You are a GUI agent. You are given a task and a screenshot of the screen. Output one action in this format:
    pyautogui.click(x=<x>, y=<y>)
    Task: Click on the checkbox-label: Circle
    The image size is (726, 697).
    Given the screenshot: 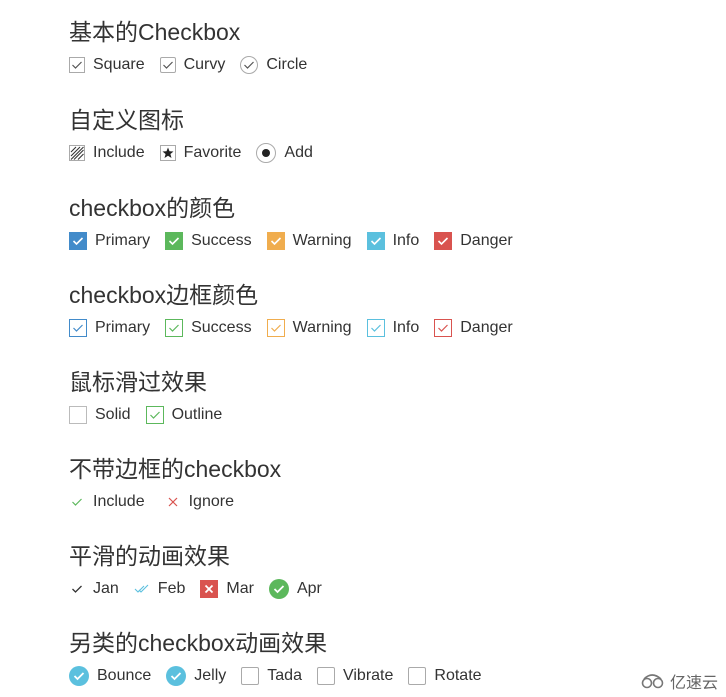 What is the action you would take?
    pyautogui.click(x=287, y=64)
    